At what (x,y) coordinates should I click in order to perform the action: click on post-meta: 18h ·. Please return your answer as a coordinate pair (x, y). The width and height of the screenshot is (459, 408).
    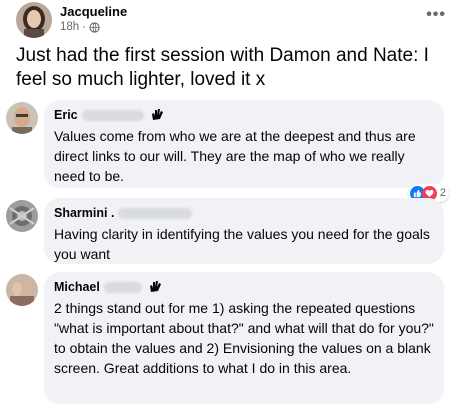
    Looking at the image, I should click on (80, 27).